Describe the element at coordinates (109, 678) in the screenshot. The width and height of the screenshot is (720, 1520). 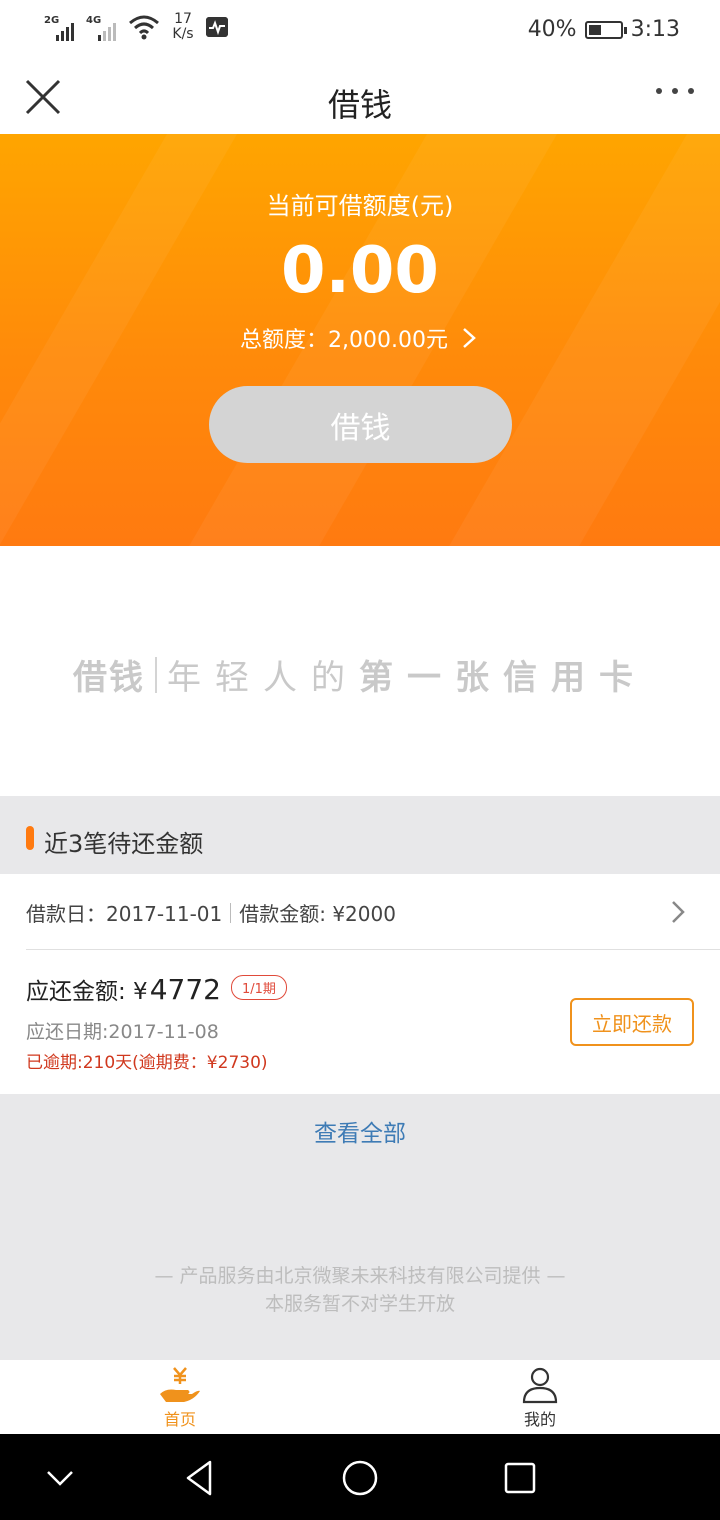
I see `slogan-brand: 借钱` at that location.